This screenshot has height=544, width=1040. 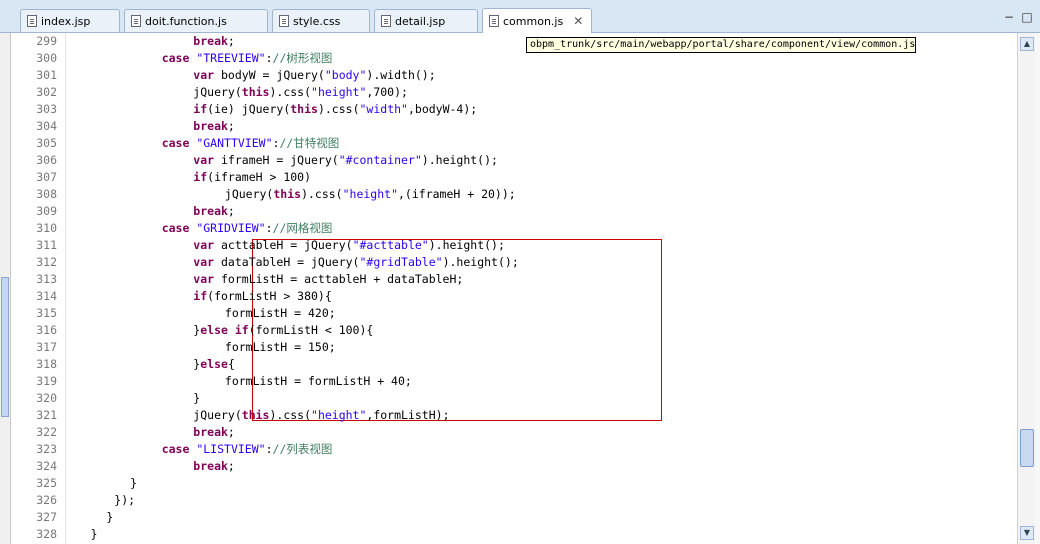 I want to click on vertical-scrollbar: ▲ ▼, so click(x=1026, y=288).